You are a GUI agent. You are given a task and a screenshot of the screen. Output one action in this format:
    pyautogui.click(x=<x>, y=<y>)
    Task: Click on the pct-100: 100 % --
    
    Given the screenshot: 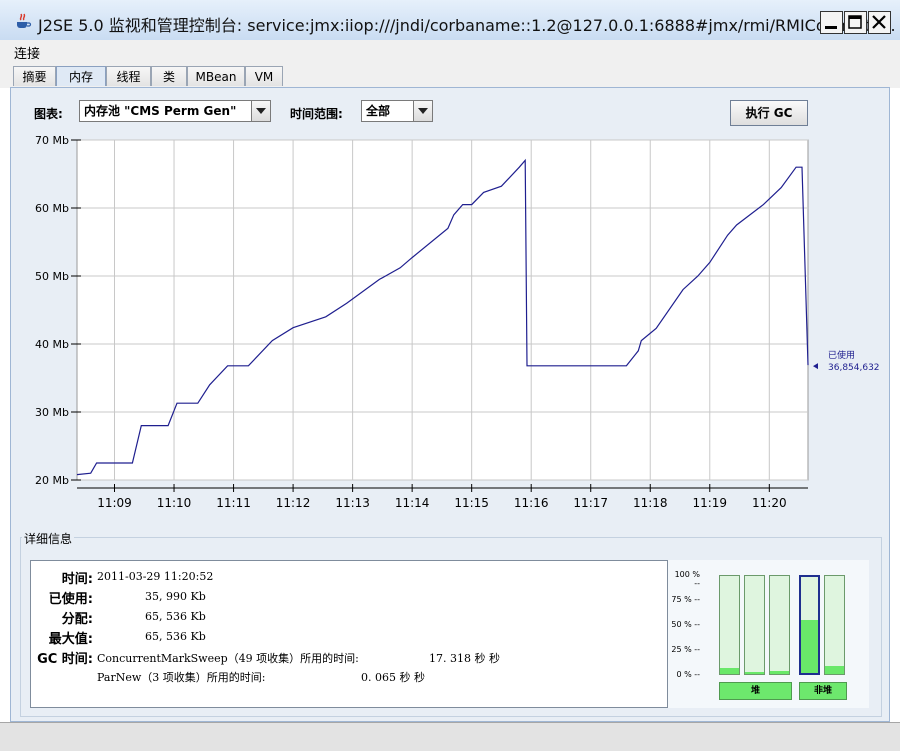 What is the action you would take?
    pyautogui.click(x=687, y=579)
    